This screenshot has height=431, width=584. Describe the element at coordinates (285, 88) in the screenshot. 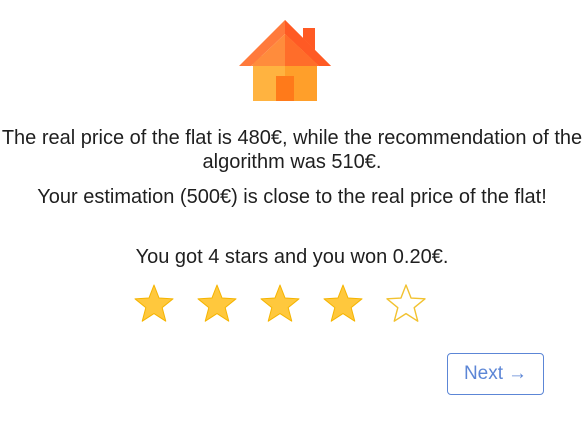

I see `house-door` at that location.